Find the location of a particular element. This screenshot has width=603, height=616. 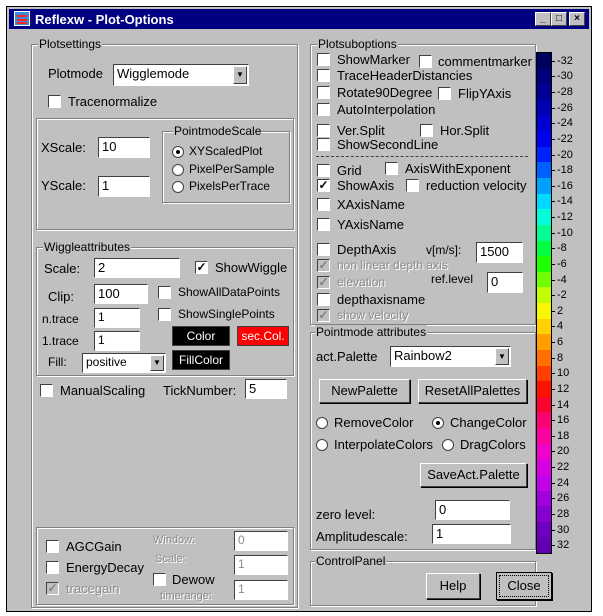

gain-scale-input: 1 is located at coordinates (261, 565).